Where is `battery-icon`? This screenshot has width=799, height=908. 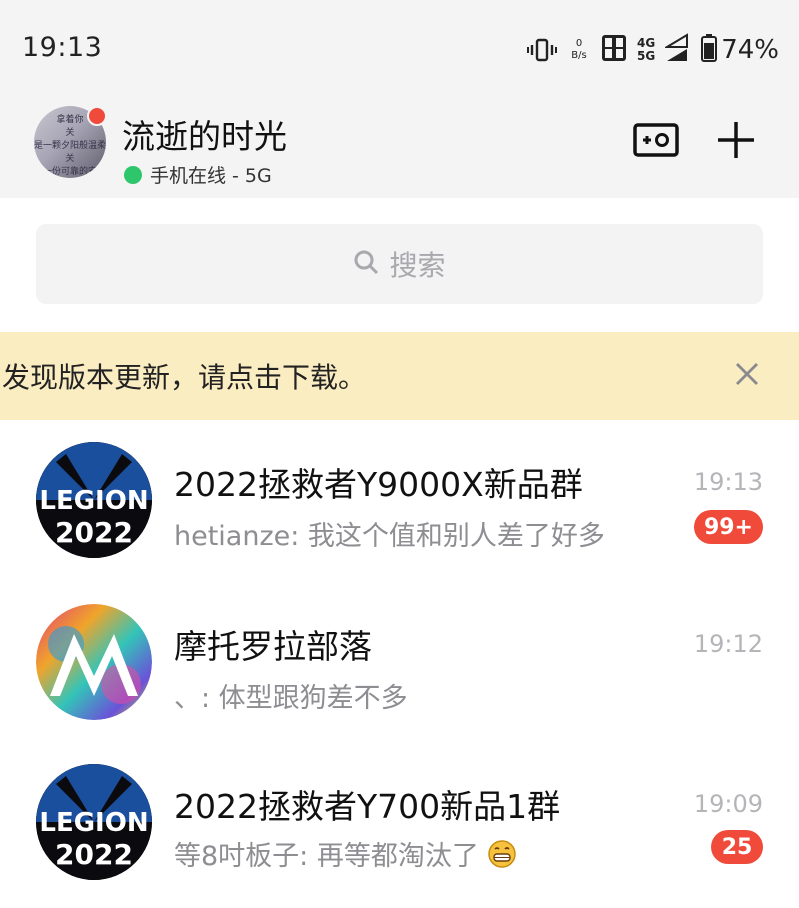
battery-icon is located at coordinates (709, 50).